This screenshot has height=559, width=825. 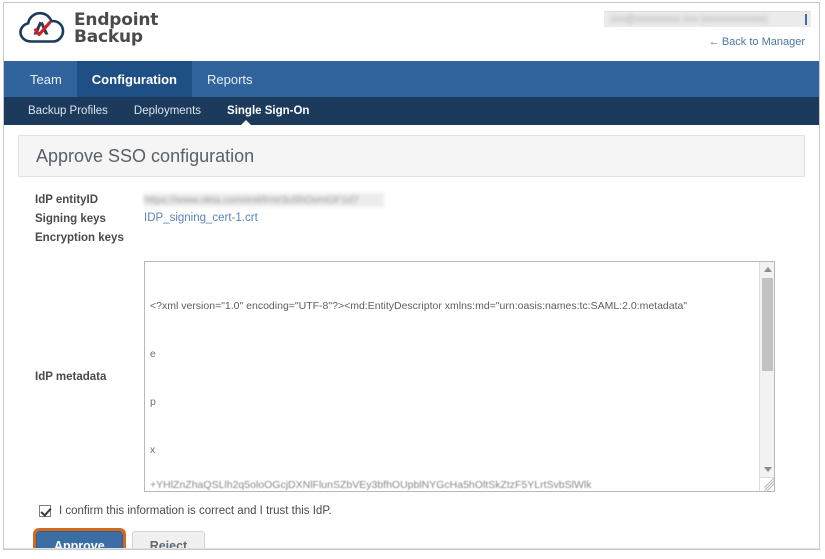 What do you see at coordinates (45, 511) in the screenshot?
I see `confirm-checkbox` at bounding box center [45, 511].